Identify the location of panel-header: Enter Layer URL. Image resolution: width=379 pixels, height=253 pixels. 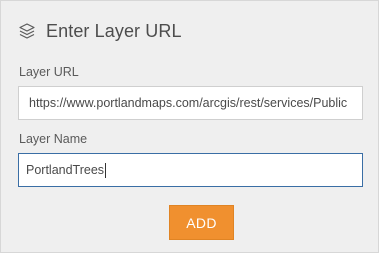
(100, 31).